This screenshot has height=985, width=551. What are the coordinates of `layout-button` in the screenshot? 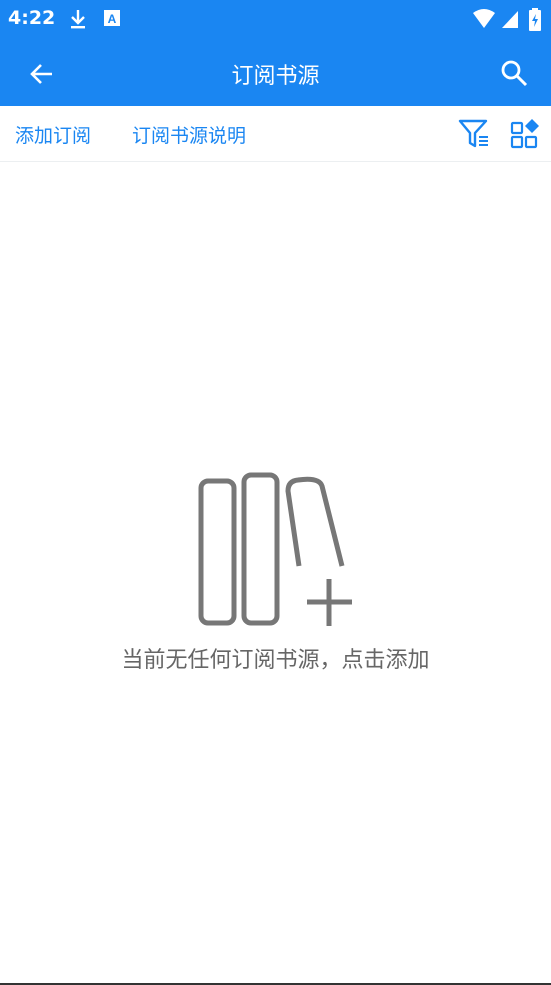 It's located at (525, 134).